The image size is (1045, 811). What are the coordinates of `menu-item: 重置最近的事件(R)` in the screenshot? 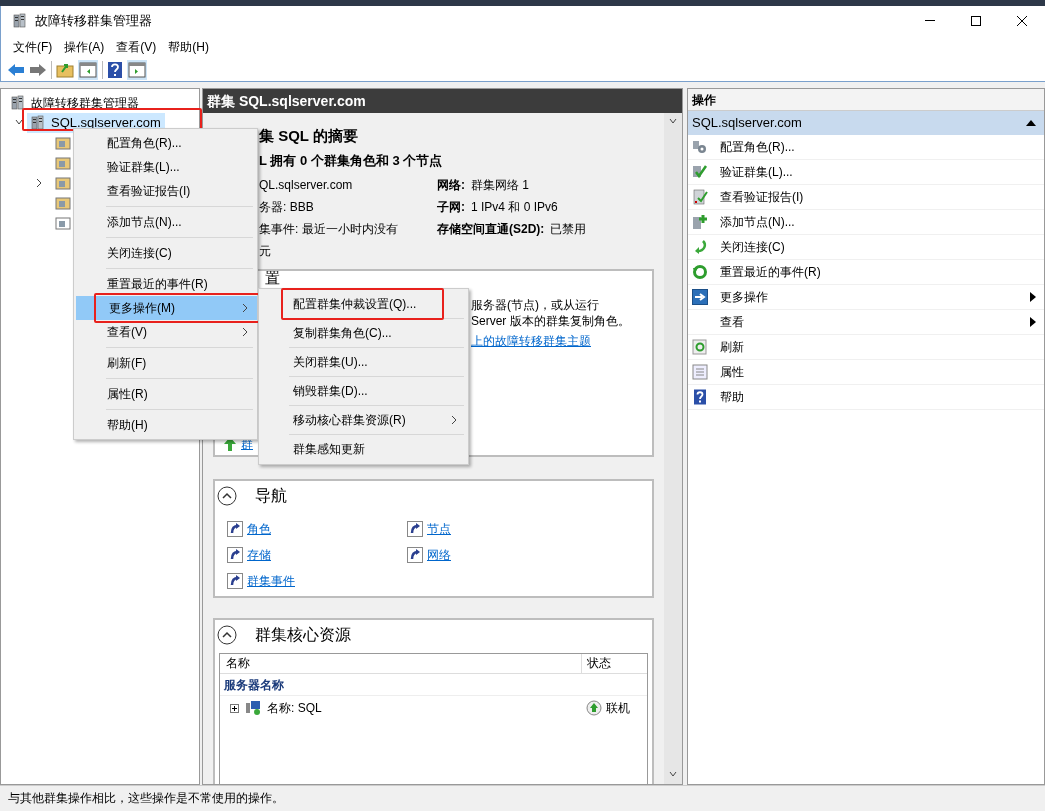 It's located at (165, 284).